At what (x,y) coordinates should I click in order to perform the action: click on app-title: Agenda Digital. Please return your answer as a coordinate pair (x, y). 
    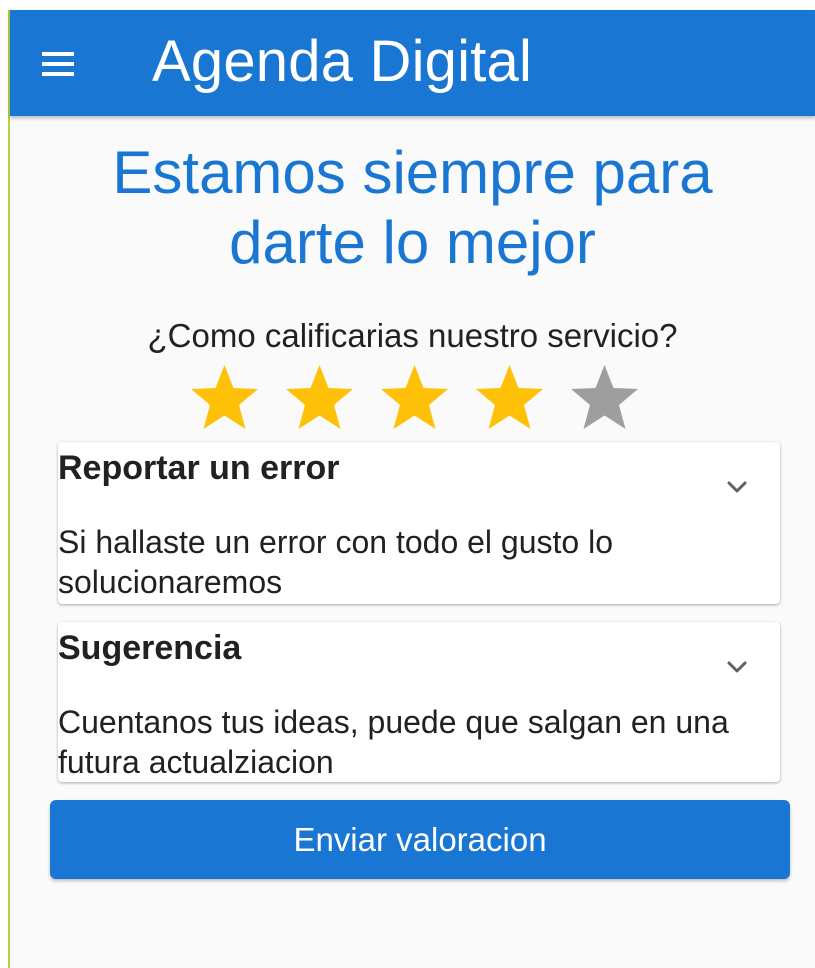
    Looking at the image, I should click on (342, 61).